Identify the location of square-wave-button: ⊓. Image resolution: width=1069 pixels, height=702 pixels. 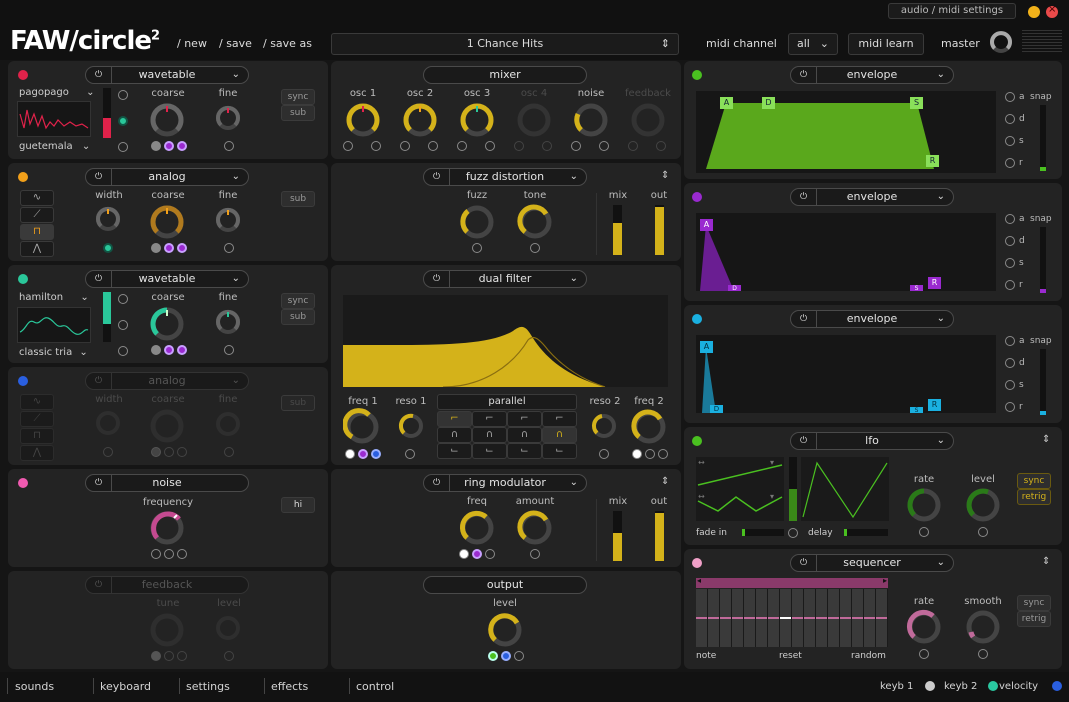
(37, 232).